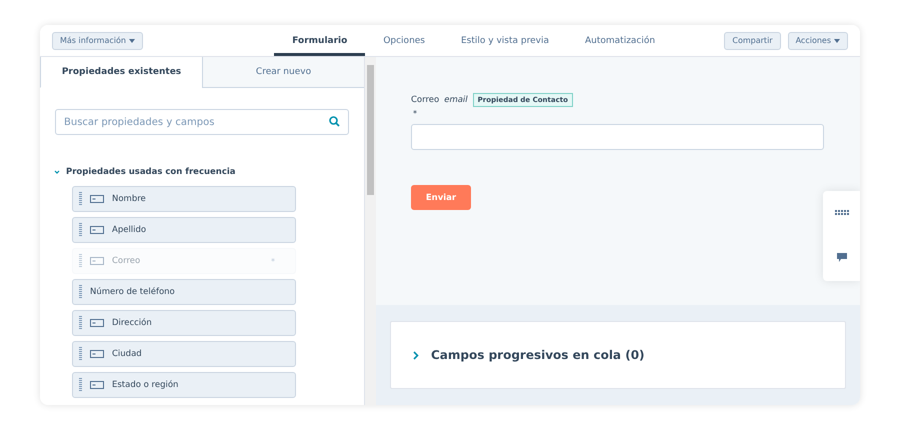  Describe the element at coordinates (97, 41) in the screenshot. I see `more-info-button: Más información` at that location.